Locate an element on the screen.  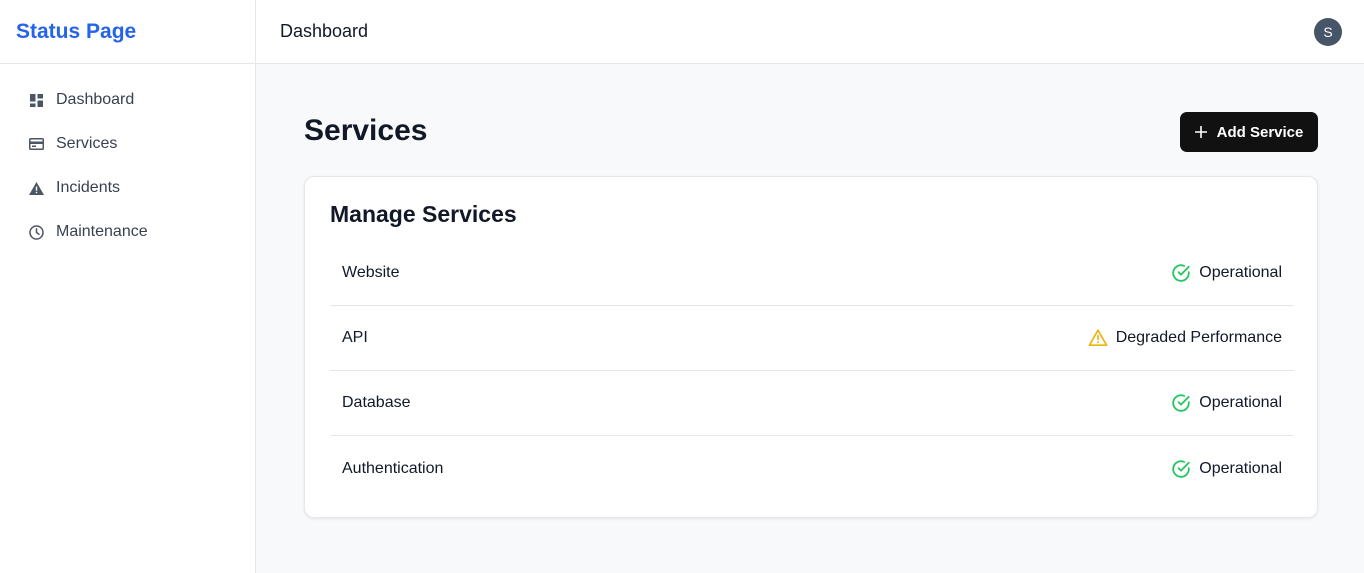
brand-title: Status Page is located at coordinates (76, 32).